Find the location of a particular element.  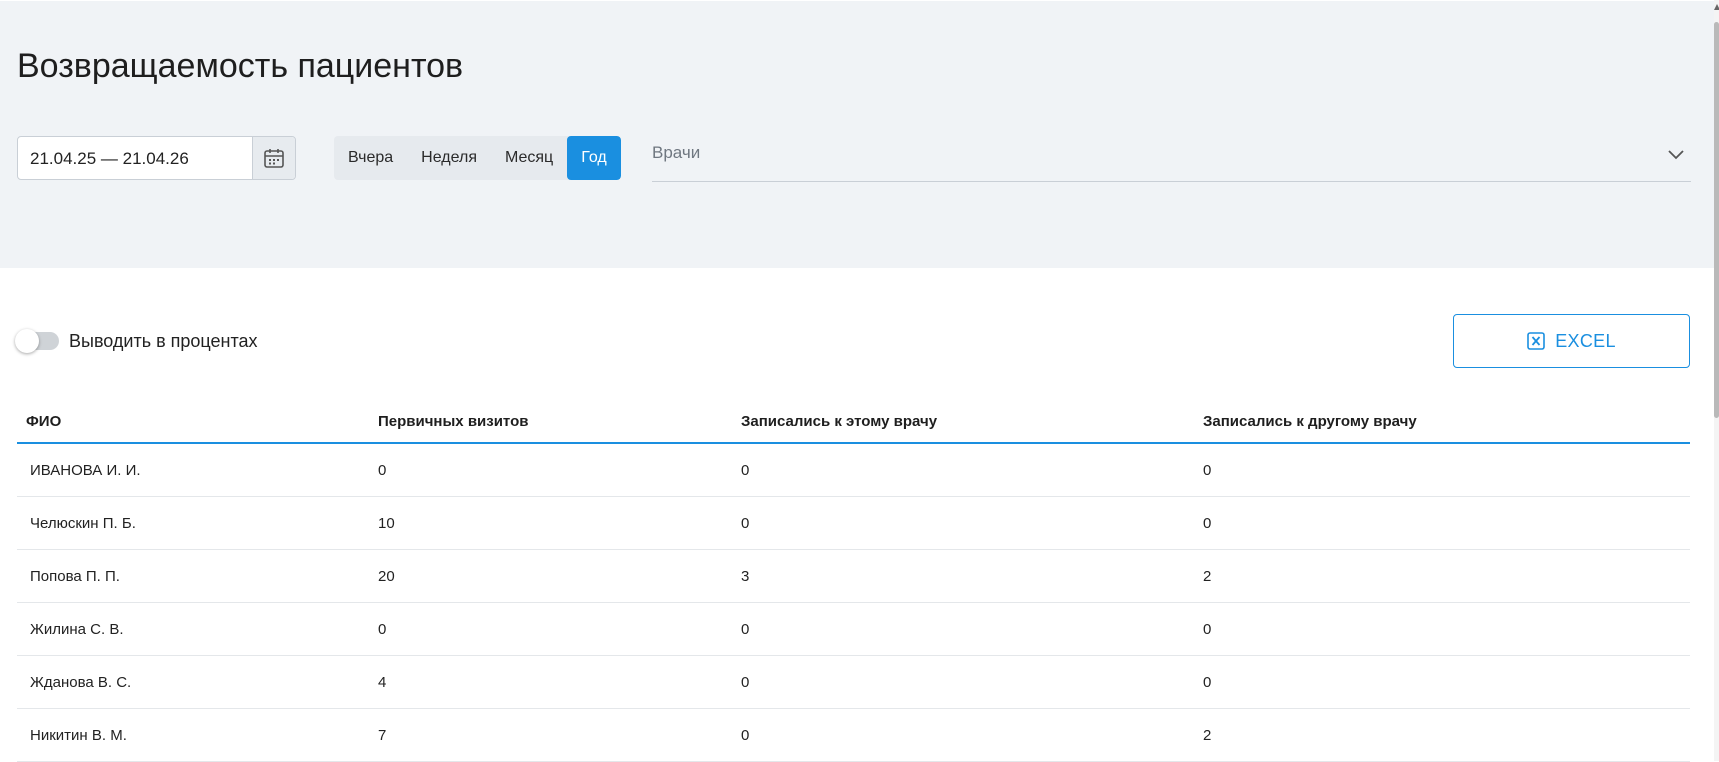

period-month-button: Месяц is located at coordinates (529, 158).